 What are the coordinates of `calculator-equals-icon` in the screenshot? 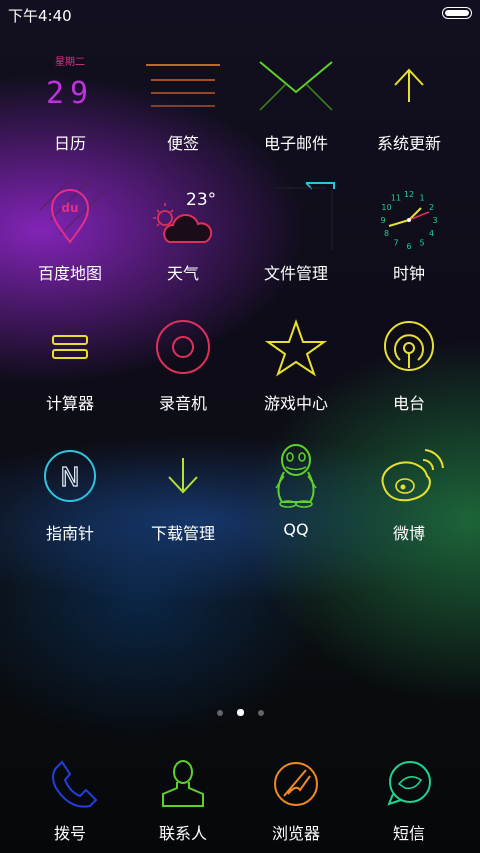 It's located at (70, 347).